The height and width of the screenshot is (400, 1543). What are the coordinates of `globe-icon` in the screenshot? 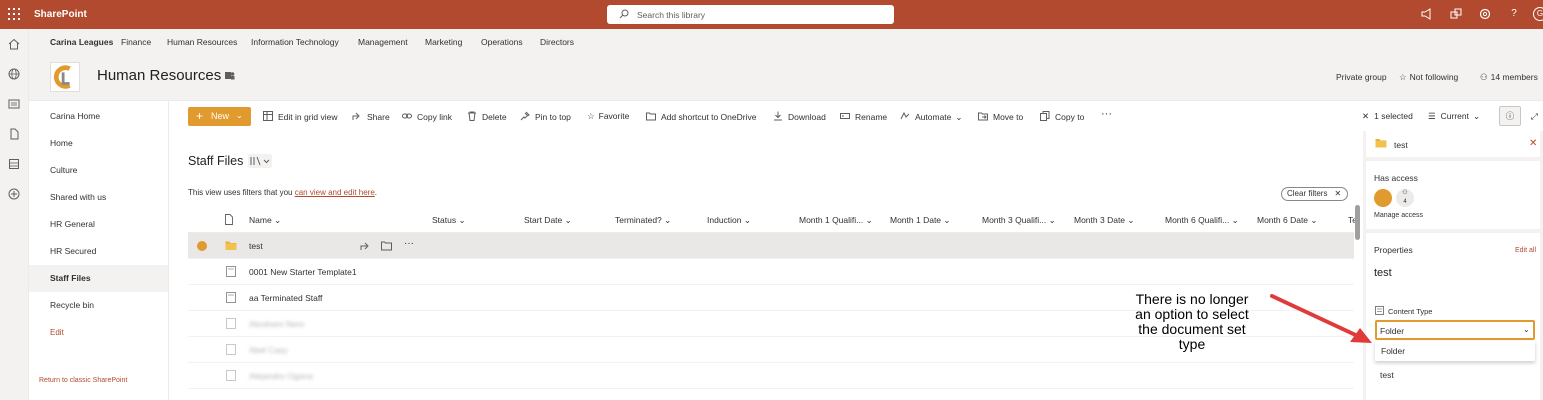 It's located at (14, 74).